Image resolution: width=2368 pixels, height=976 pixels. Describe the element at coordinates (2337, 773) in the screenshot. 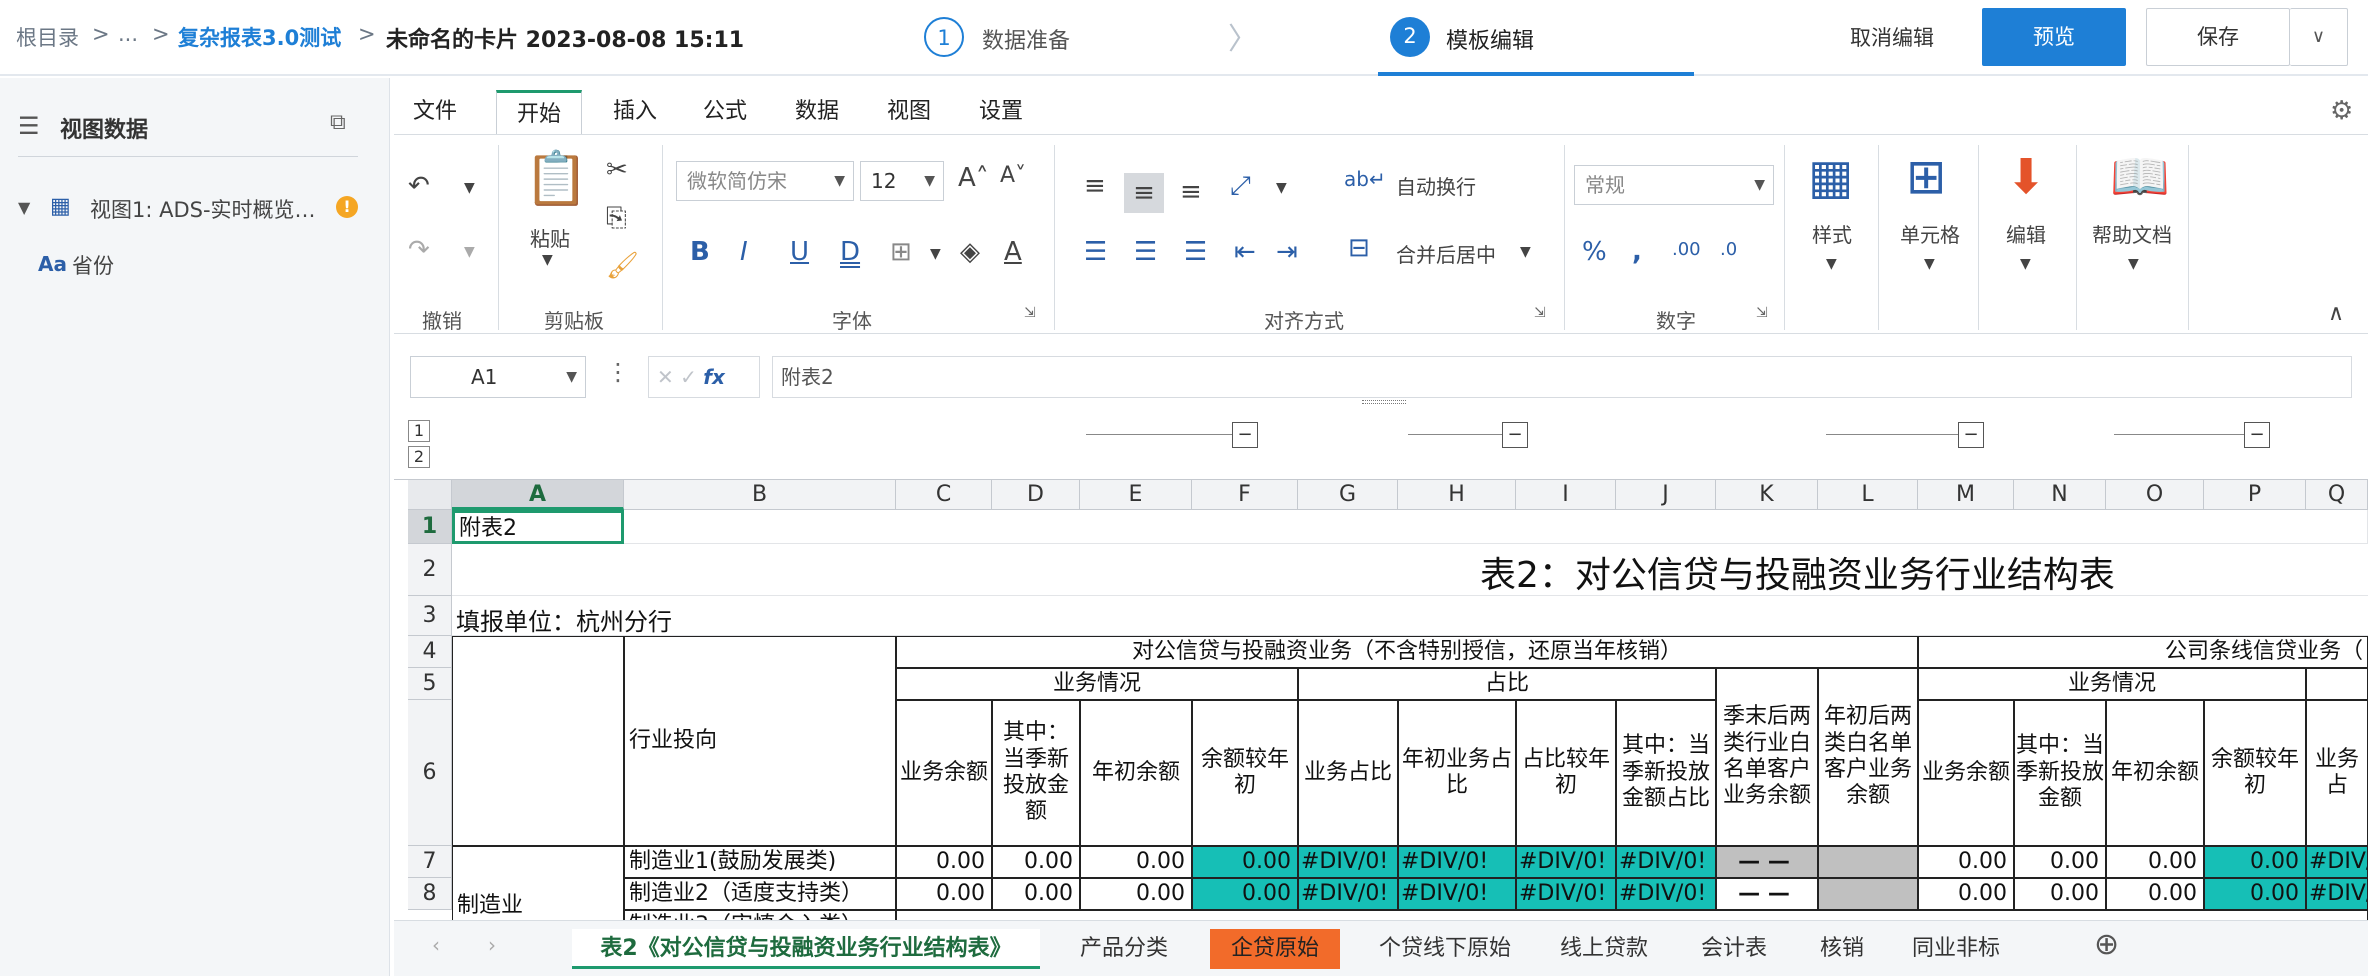

I see `header-q: 业务占` at that location.